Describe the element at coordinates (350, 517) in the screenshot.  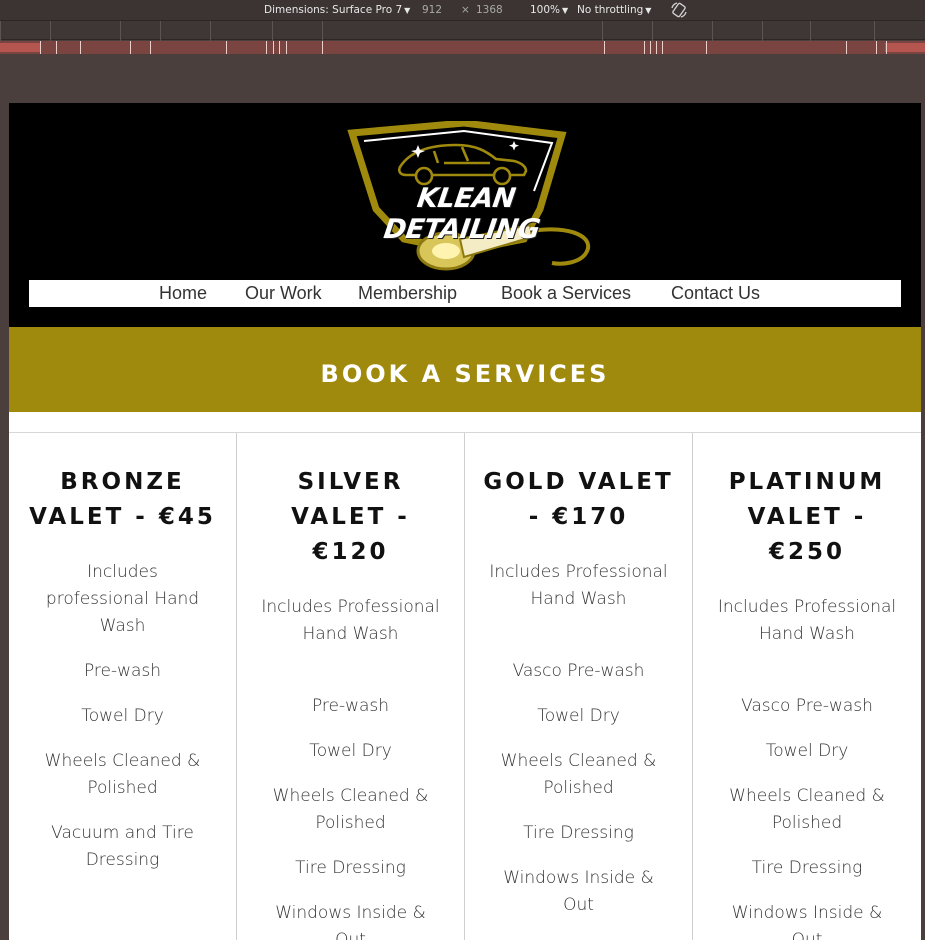
I see `package-title: SILVER VALET - €120` at that location.